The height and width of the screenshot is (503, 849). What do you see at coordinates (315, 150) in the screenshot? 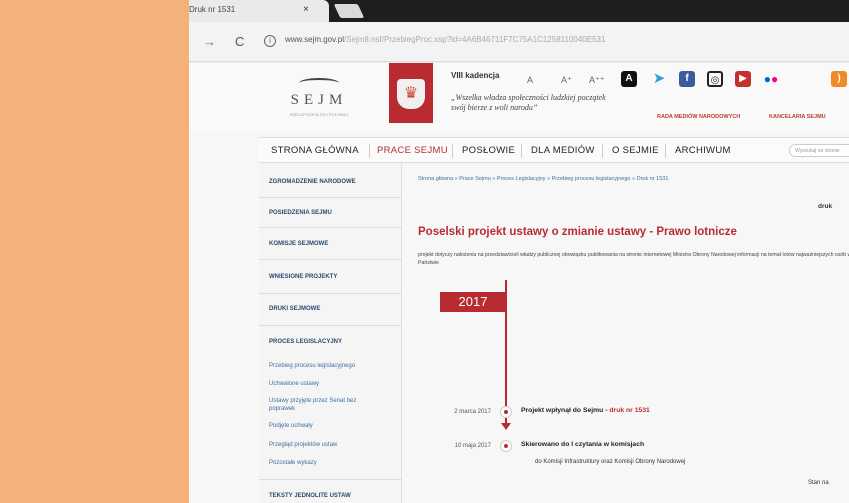
I see `nav-strona-glowna: STRONA GŁÓWNA` at bounding box center [315, 150].